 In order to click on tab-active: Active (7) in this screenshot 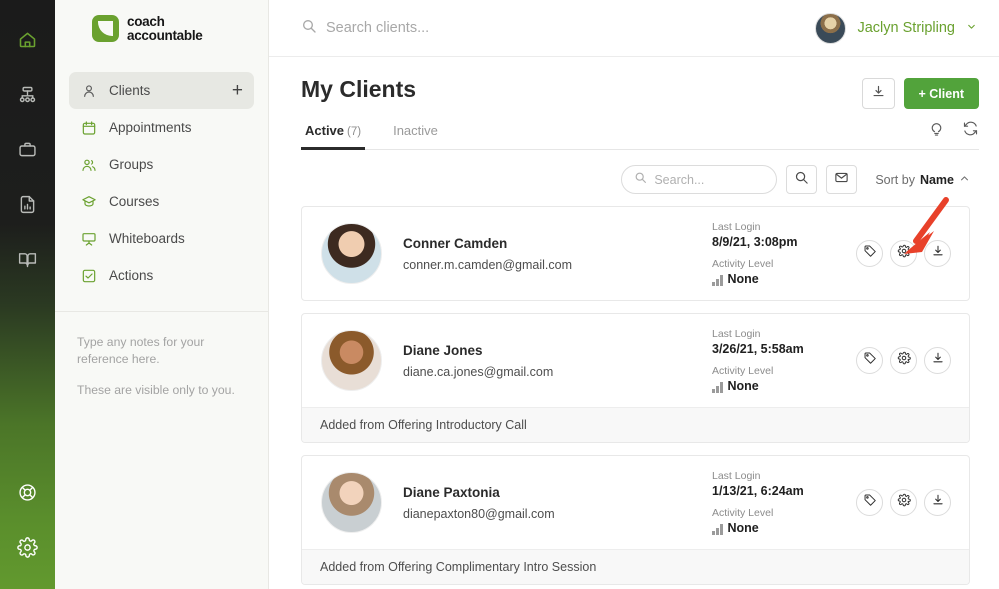, I will do `click(333, 136)`.